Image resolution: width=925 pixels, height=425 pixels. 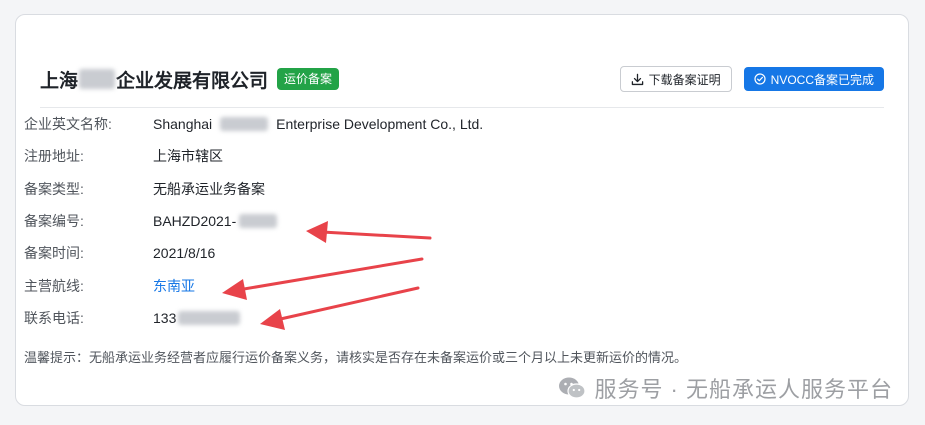 I want to click on nvocc-complete-label: NVOCC备案已完成, so click(x=822, y=79).